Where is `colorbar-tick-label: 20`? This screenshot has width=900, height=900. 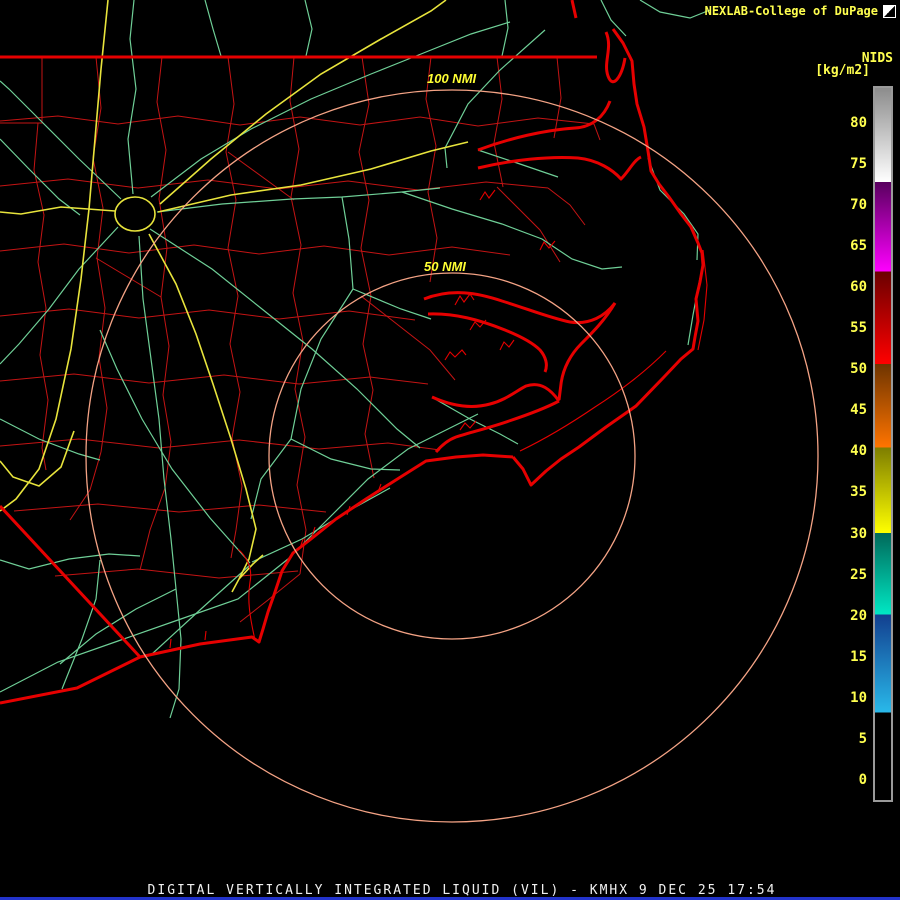
colorbar-tick-label: 20 is located at coordinates (858, 615).